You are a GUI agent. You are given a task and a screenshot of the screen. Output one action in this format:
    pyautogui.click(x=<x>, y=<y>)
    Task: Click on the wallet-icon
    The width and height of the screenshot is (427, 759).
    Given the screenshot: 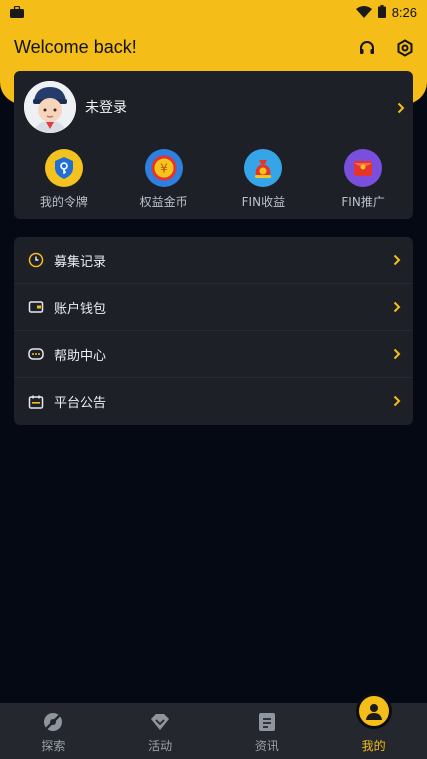 What is the action you would take?
    pyautogui.click(x=35, y=307)
    